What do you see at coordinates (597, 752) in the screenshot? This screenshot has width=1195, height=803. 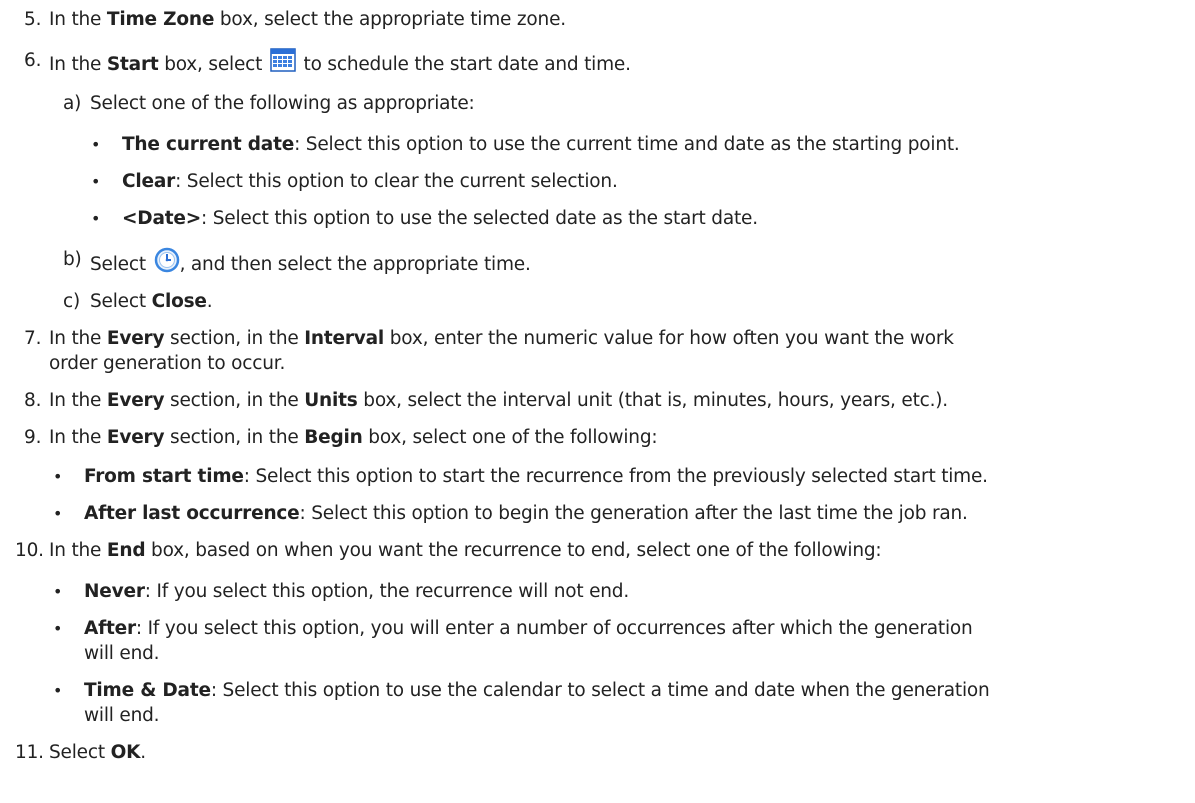 I see `step-11: 11. Select OK.` at bounding box center [597, 752].